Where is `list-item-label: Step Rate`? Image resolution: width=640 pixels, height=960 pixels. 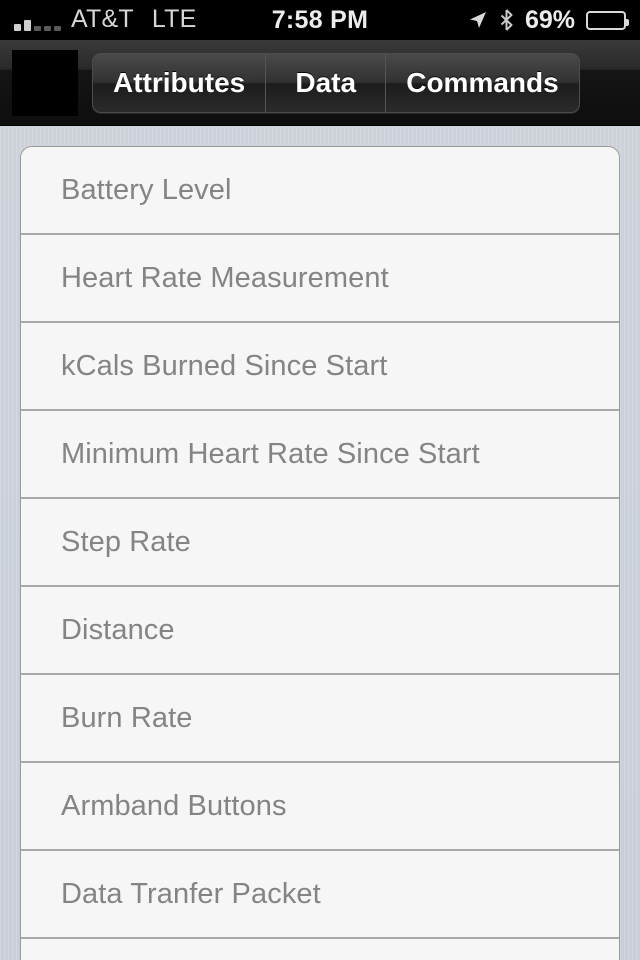 list-item-label: Step Rate is located at coordinates (126, 541).